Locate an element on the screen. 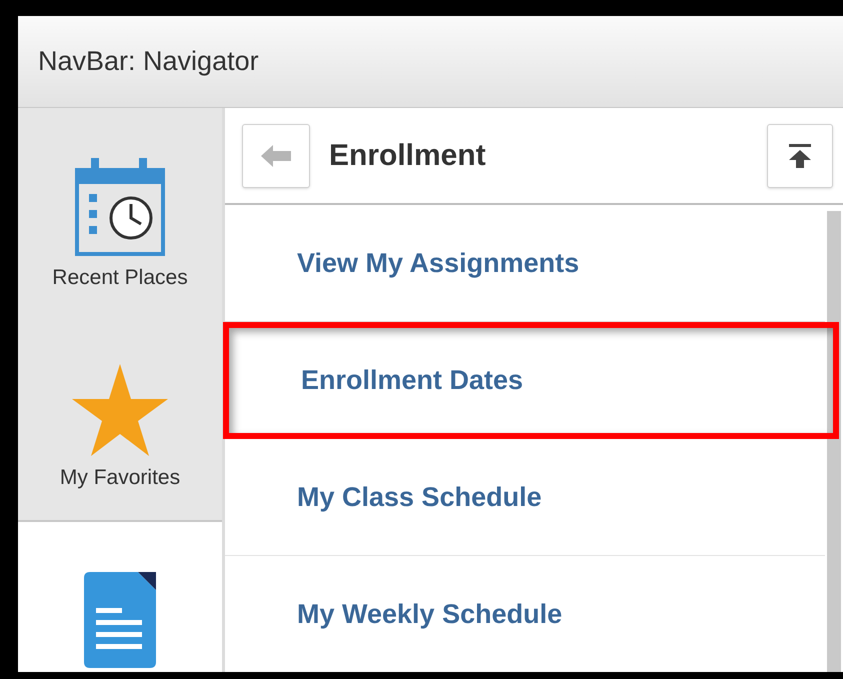 Image resolution: width=843 pixels, height=679 pixels. document-icon is located at coordinates (120, 620).